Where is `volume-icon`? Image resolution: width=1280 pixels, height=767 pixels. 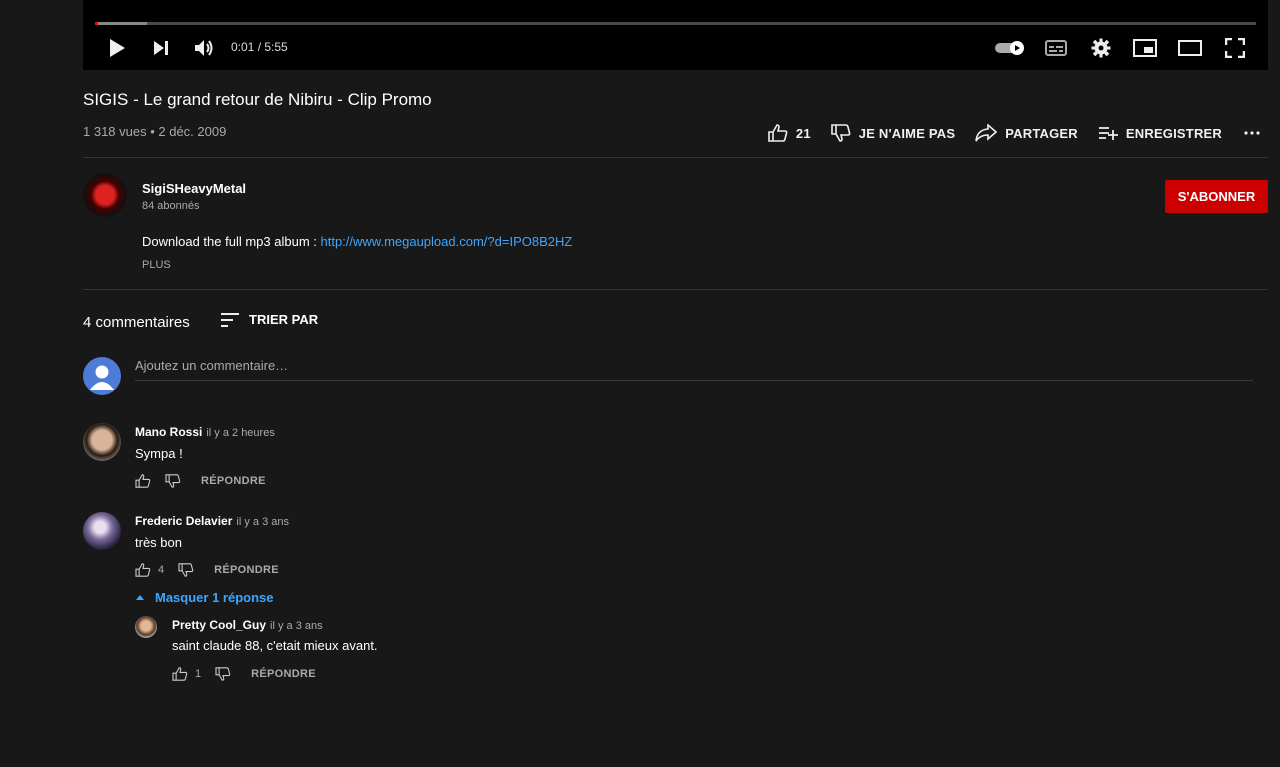 volume-icon is located at coordinates (204, 48).